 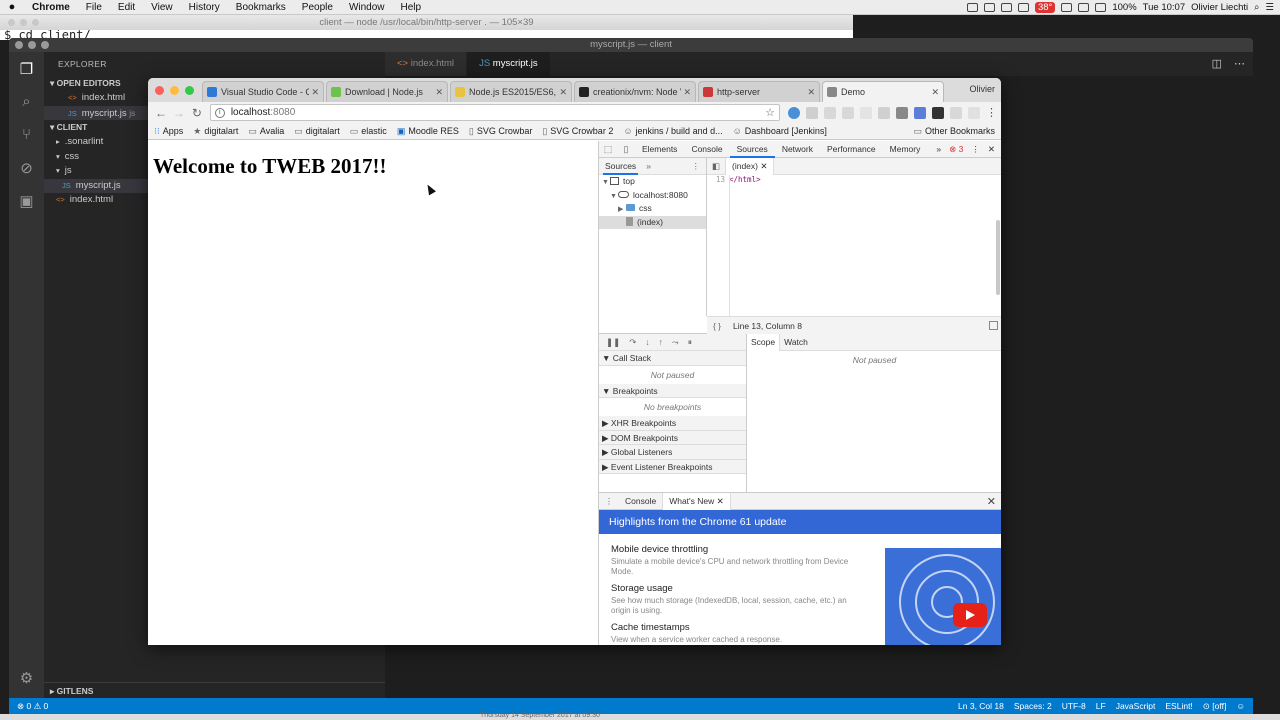 I want to click on address-bar: i localhost:8080 ☆, so click(x=494, y=112).